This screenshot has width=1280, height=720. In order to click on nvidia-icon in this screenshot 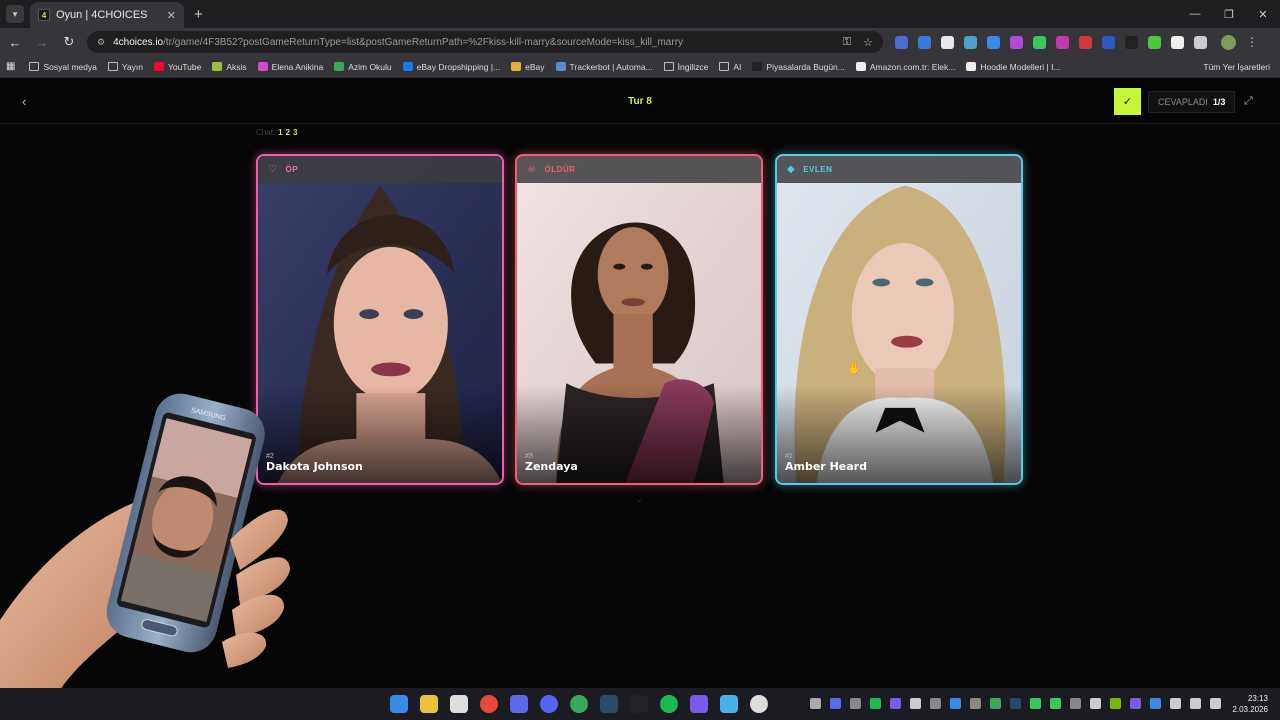, I will do `click(1115, 703)`.